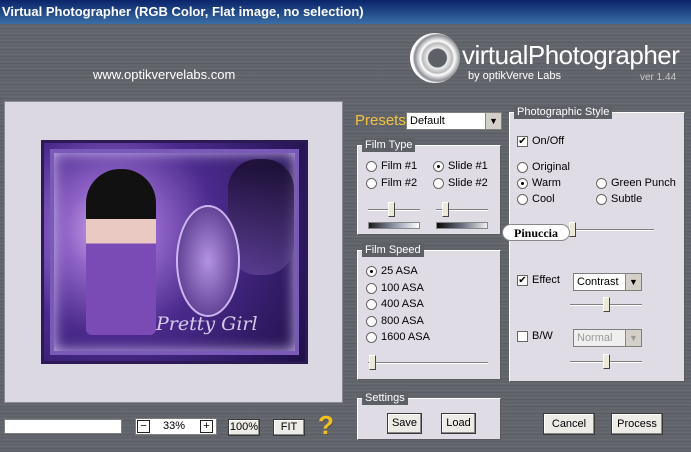 Image resolution: width=691 pixels, height=452 pixels. Describe the element at coordinates (326, 425) in the screenshot. I see `question-mark-icon: ?` at that location.